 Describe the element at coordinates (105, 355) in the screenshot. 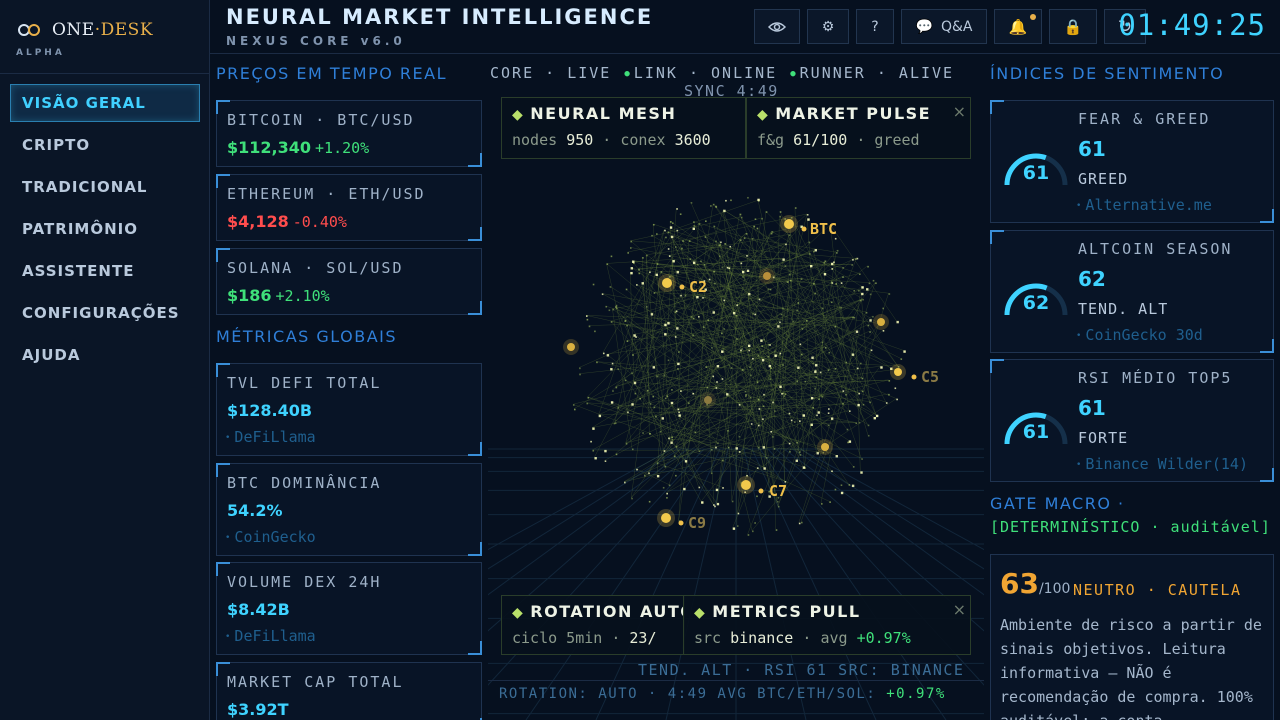

I see `sidebar-item-ajuda: AJUDA` at that location.